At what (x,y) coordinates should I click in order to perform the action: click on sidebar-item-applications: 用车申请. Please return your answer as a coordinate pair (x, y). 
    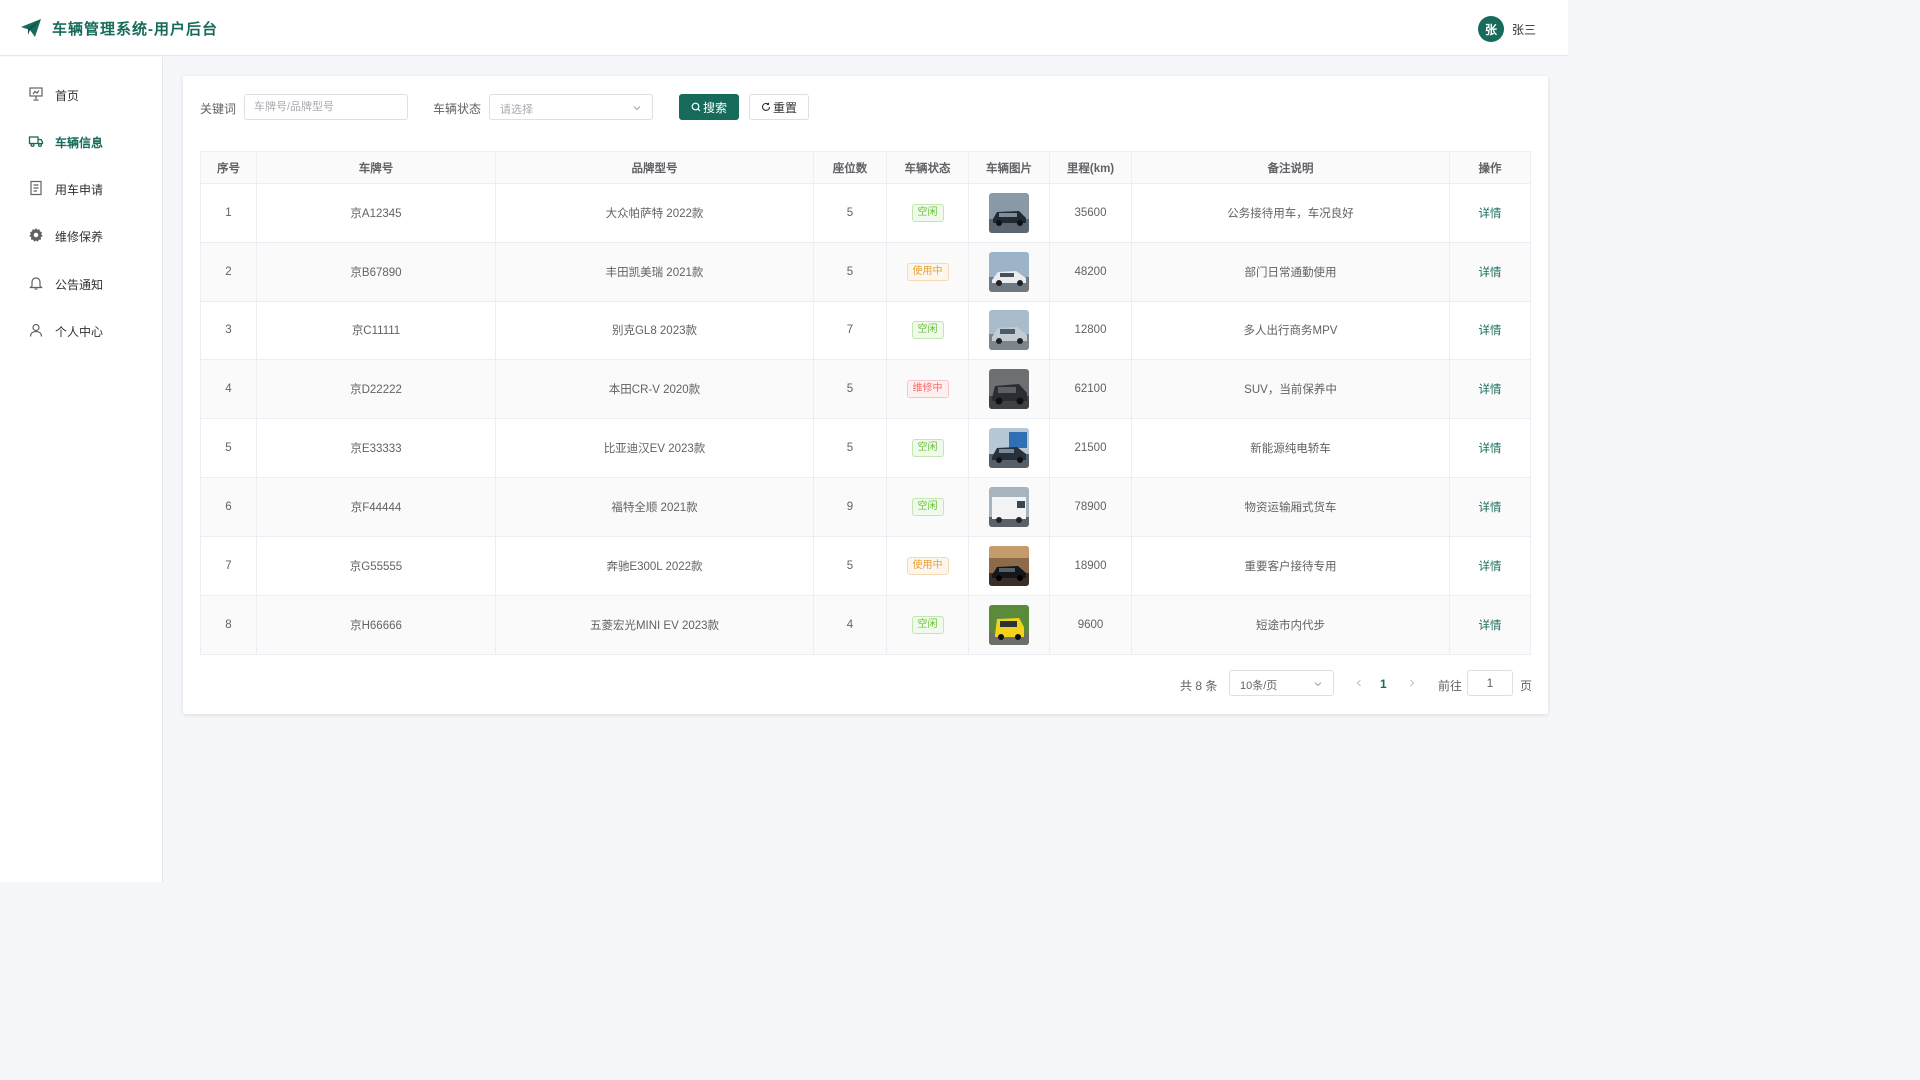
    Looking at the image, I should click on (81, 188).